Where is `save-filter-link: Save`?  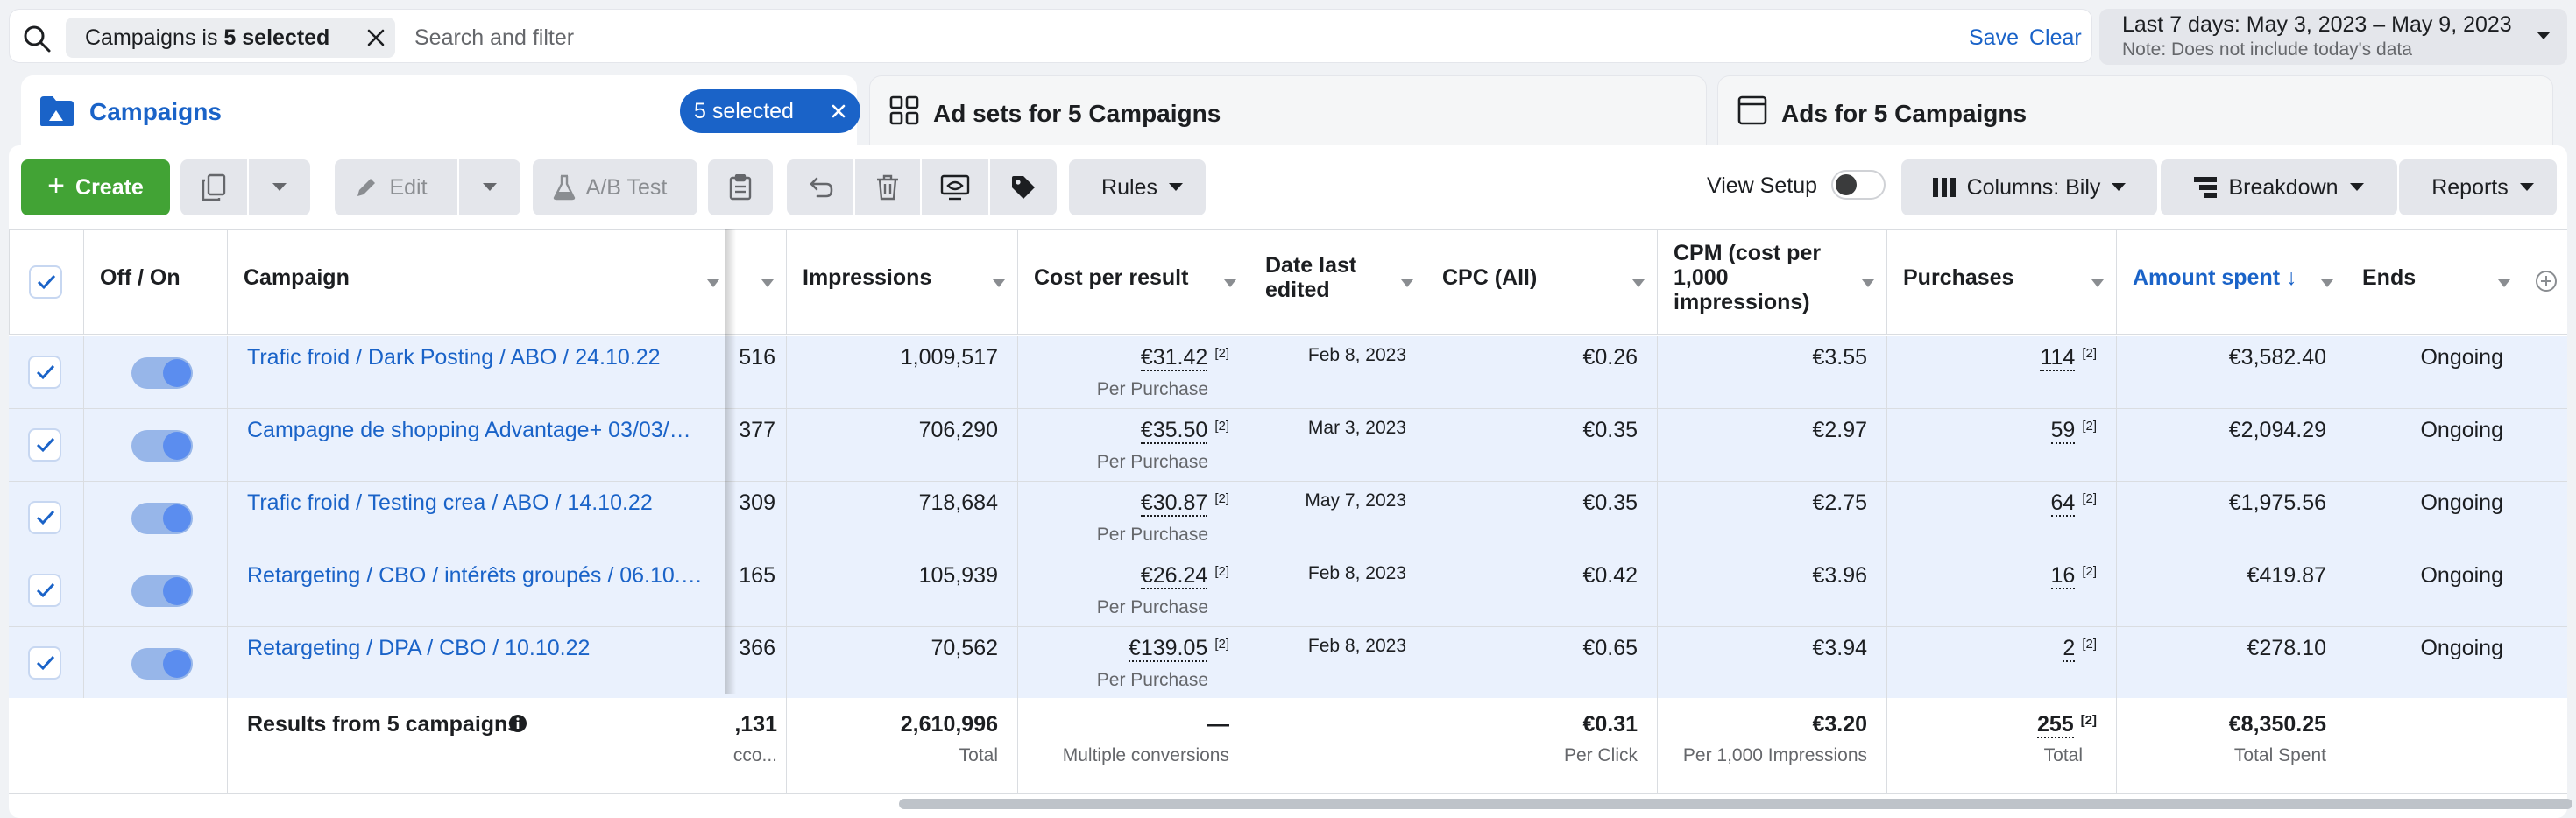 save-filter-link: Save is located at coordinates (1994, 38).